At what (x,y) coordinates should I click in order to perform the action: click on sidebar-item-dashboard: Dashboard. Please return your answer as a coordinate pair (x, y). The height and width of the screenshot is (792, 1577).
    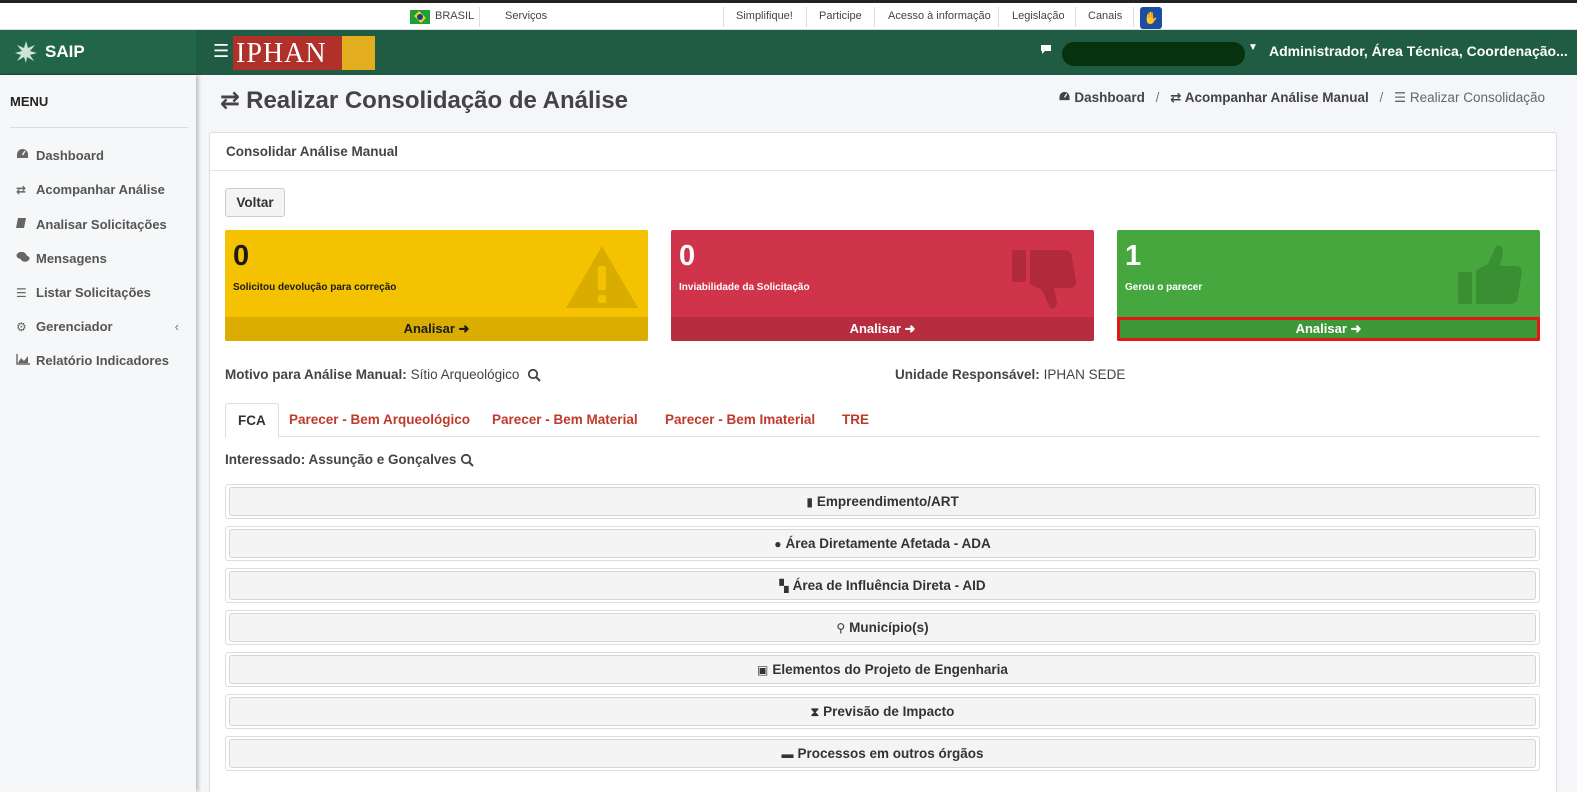
    Looking at the image, I should click on (103, 156).